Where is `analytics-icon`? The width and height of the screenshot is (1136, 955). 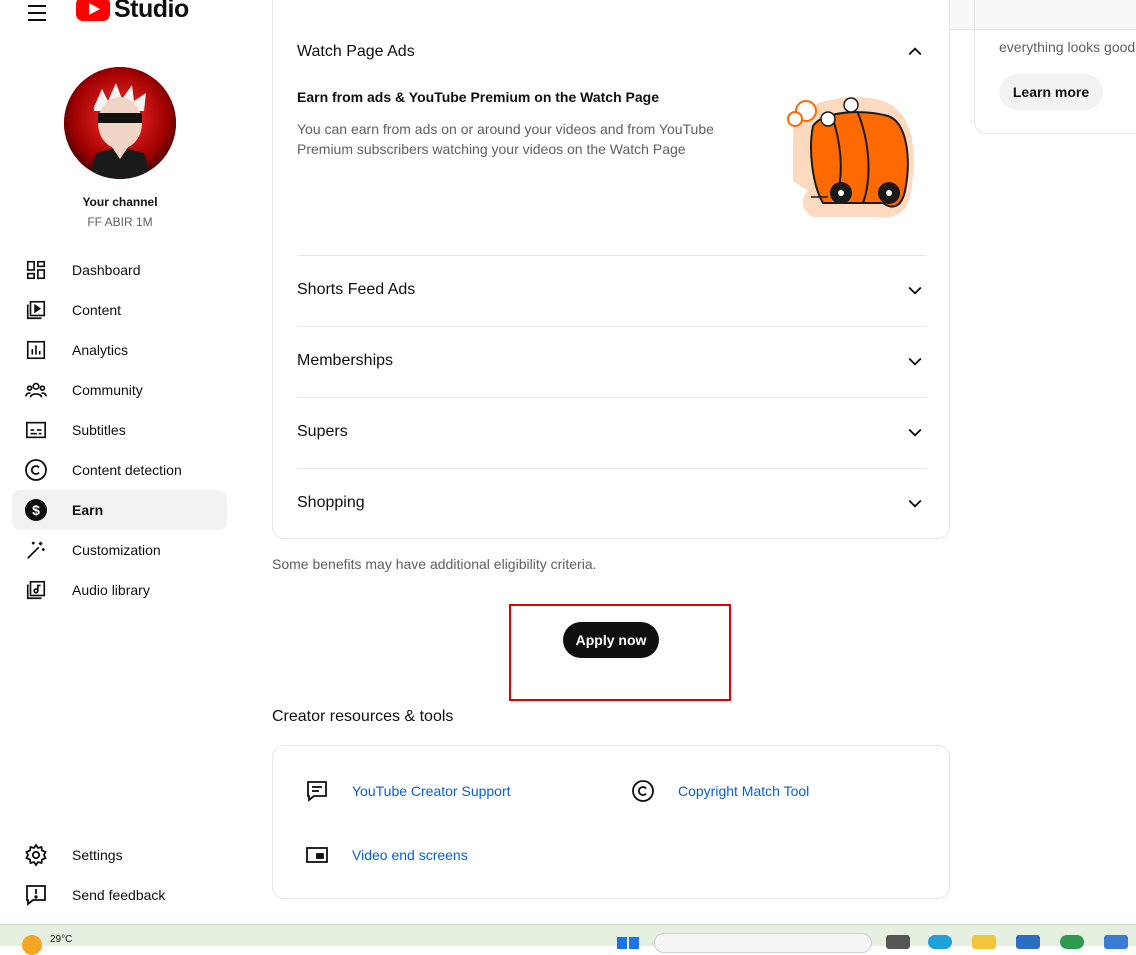 analytics-icon is located at coordinates (36, 350).